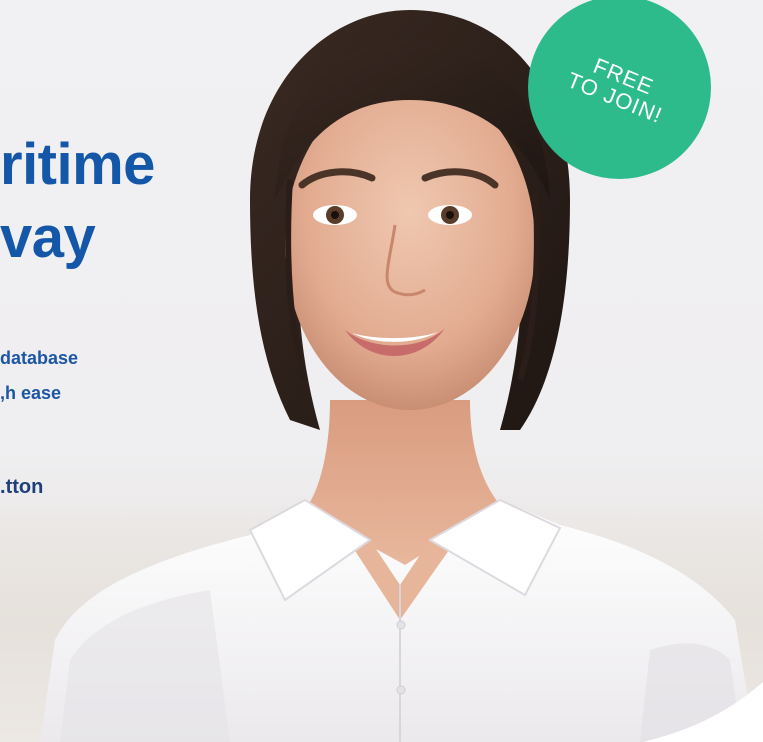  Describe the element at coordinates (66, 376) in the screenshot. I see `hero-description: database h ease,` at that location.